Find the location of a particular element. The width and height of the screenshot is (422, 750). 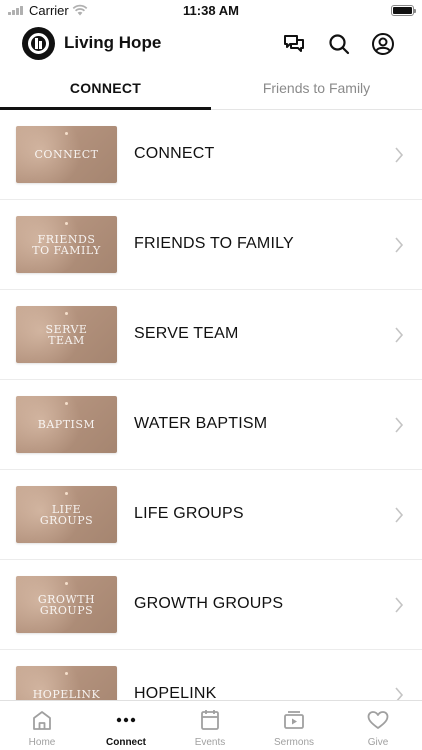

item-thumbnail: GROWTH GROUPS is located at coordinates (66, 604).